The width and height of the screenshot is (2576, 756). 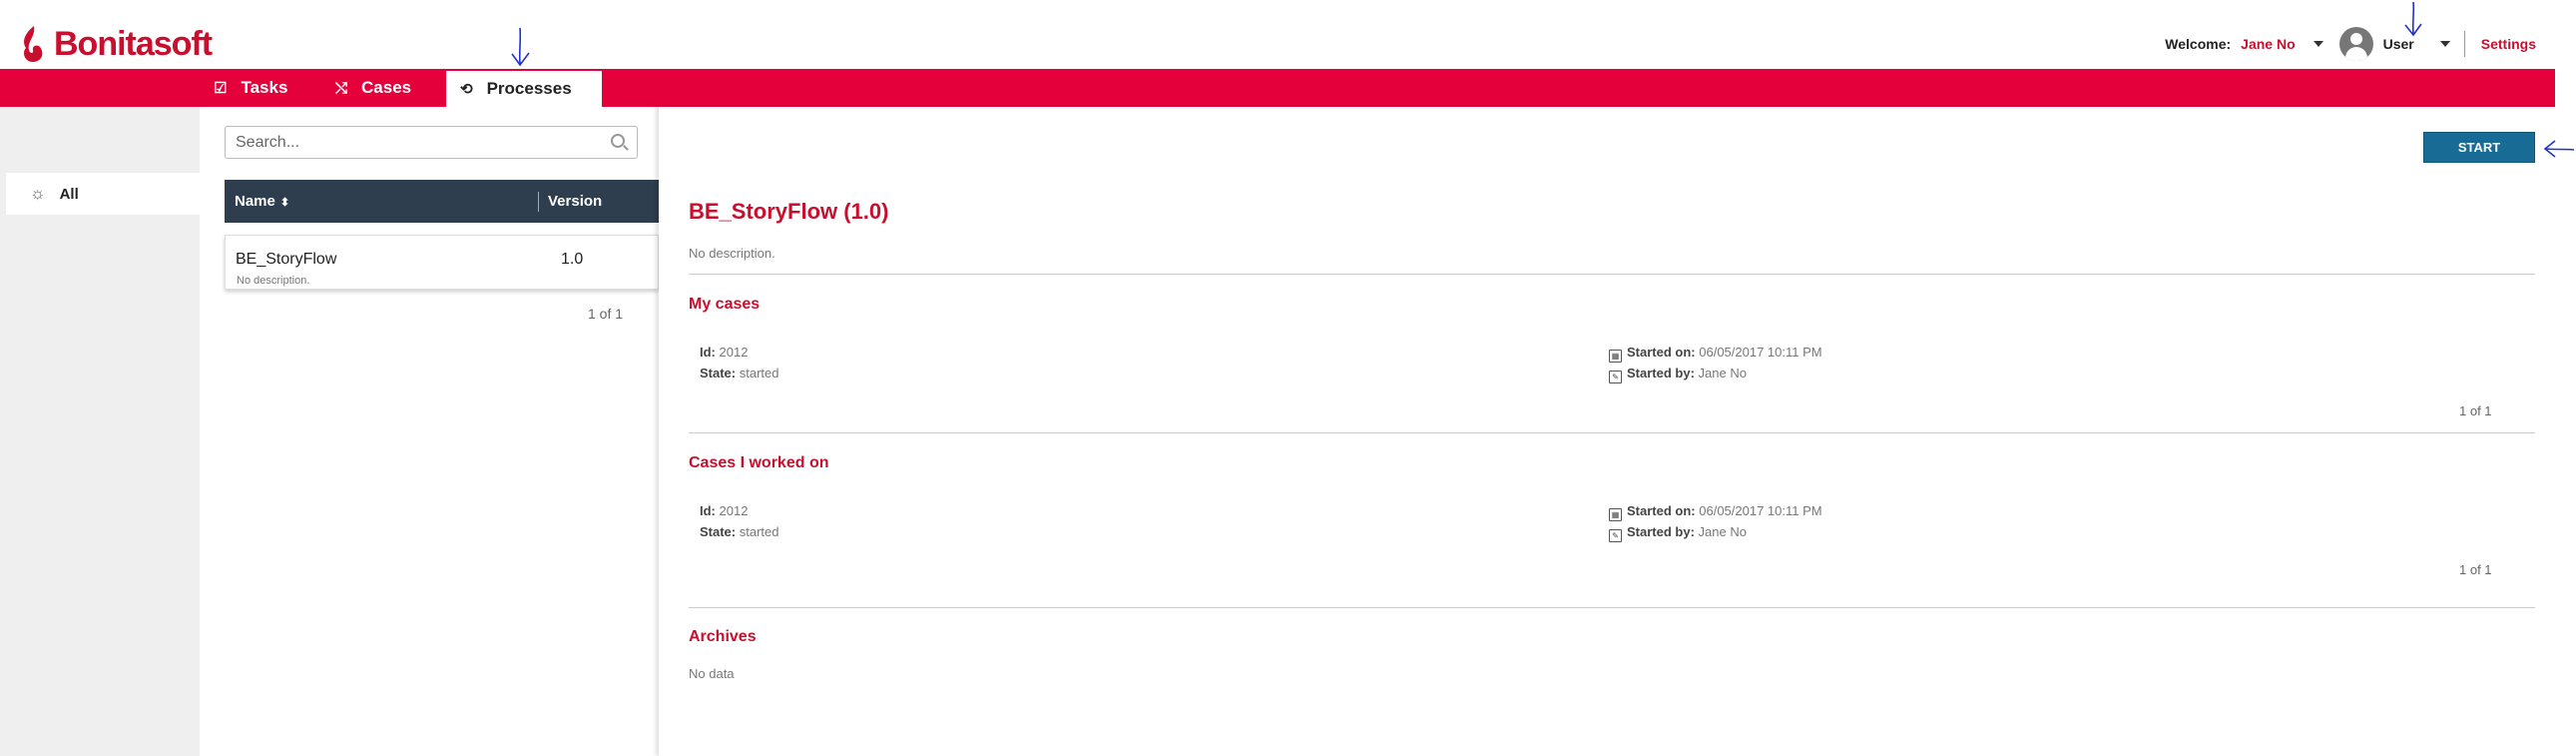 I want to click on column-header-name: Name ⬍, so click(x=262, y=201).